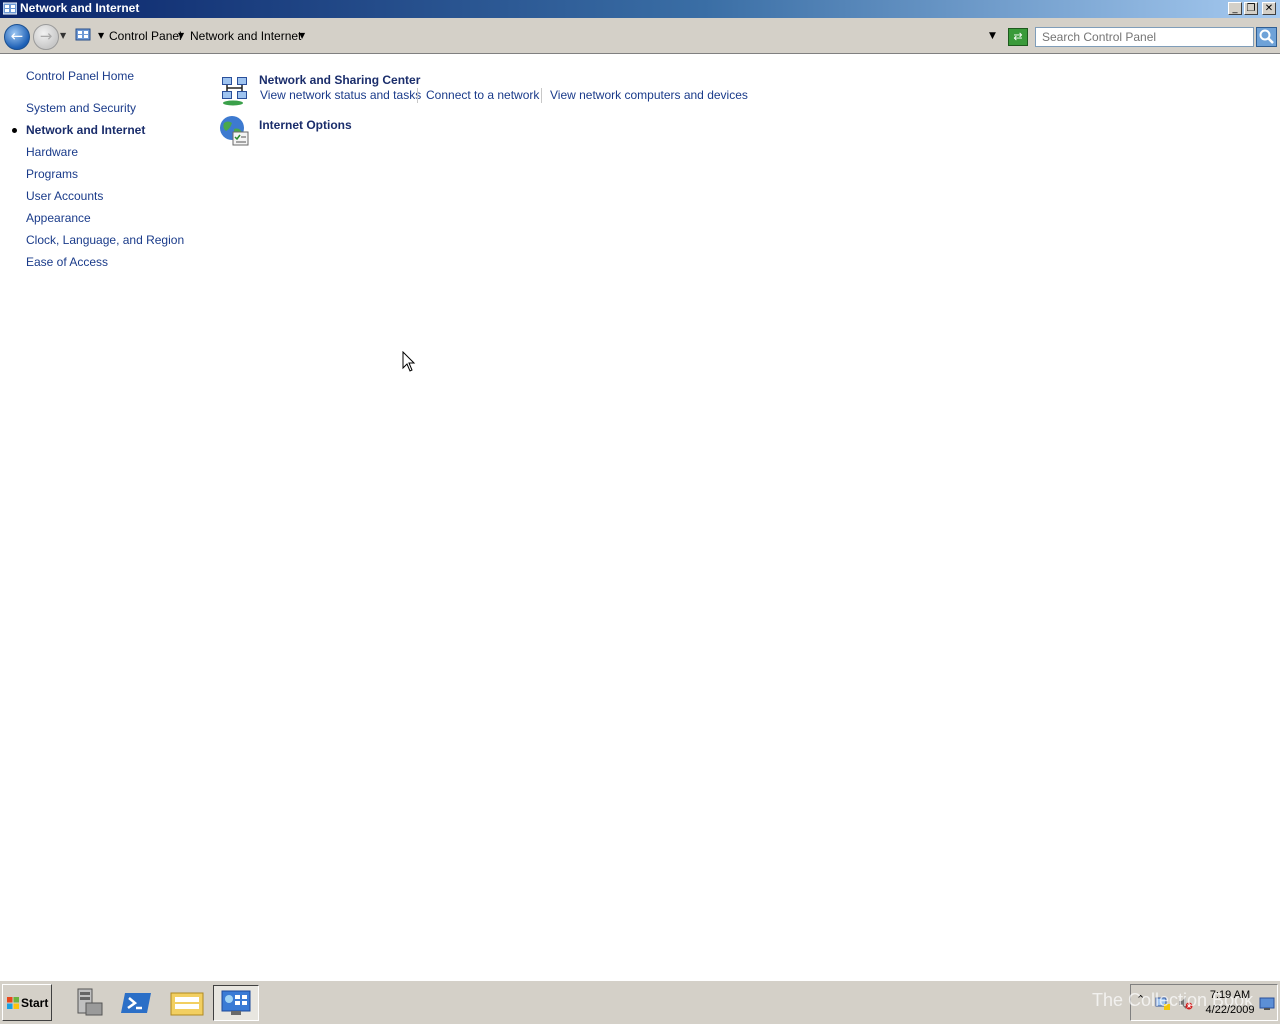 The height and width of the screenshot is (1024, 1280). I want to click on start-button: Start, so click(27, 1002).